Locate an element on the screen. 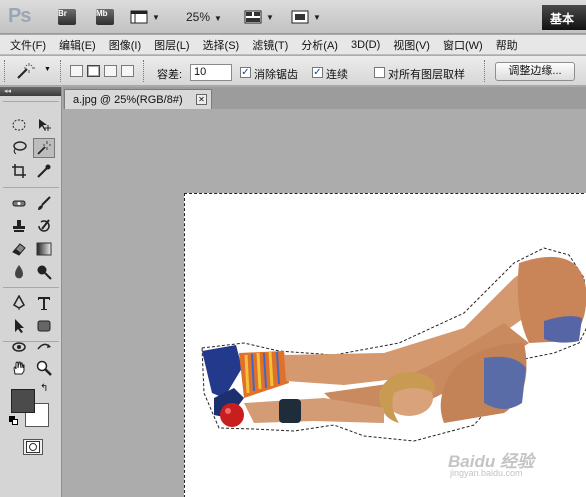  tool-preset-picker: ▼ is located at coordinates (32, 72).